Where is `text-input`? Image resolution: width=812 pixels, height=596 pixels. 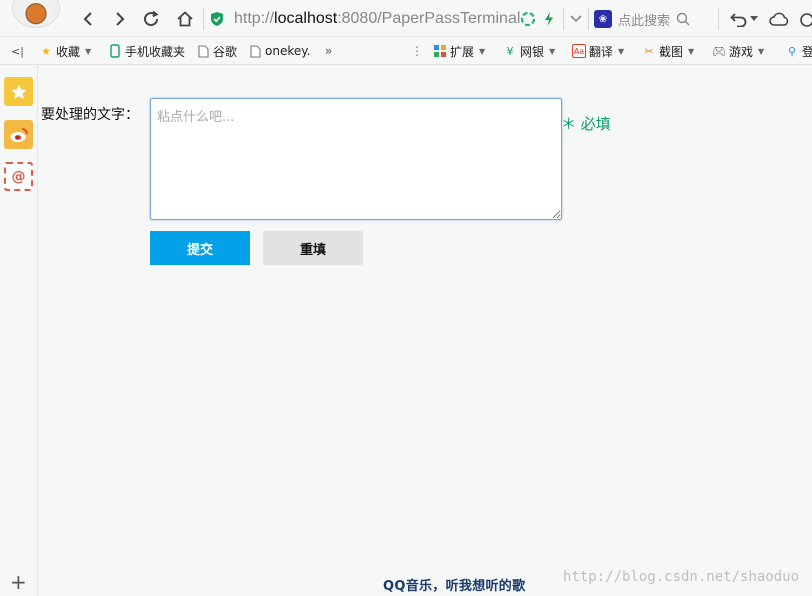 text-input is located at coordinates (356, 159).